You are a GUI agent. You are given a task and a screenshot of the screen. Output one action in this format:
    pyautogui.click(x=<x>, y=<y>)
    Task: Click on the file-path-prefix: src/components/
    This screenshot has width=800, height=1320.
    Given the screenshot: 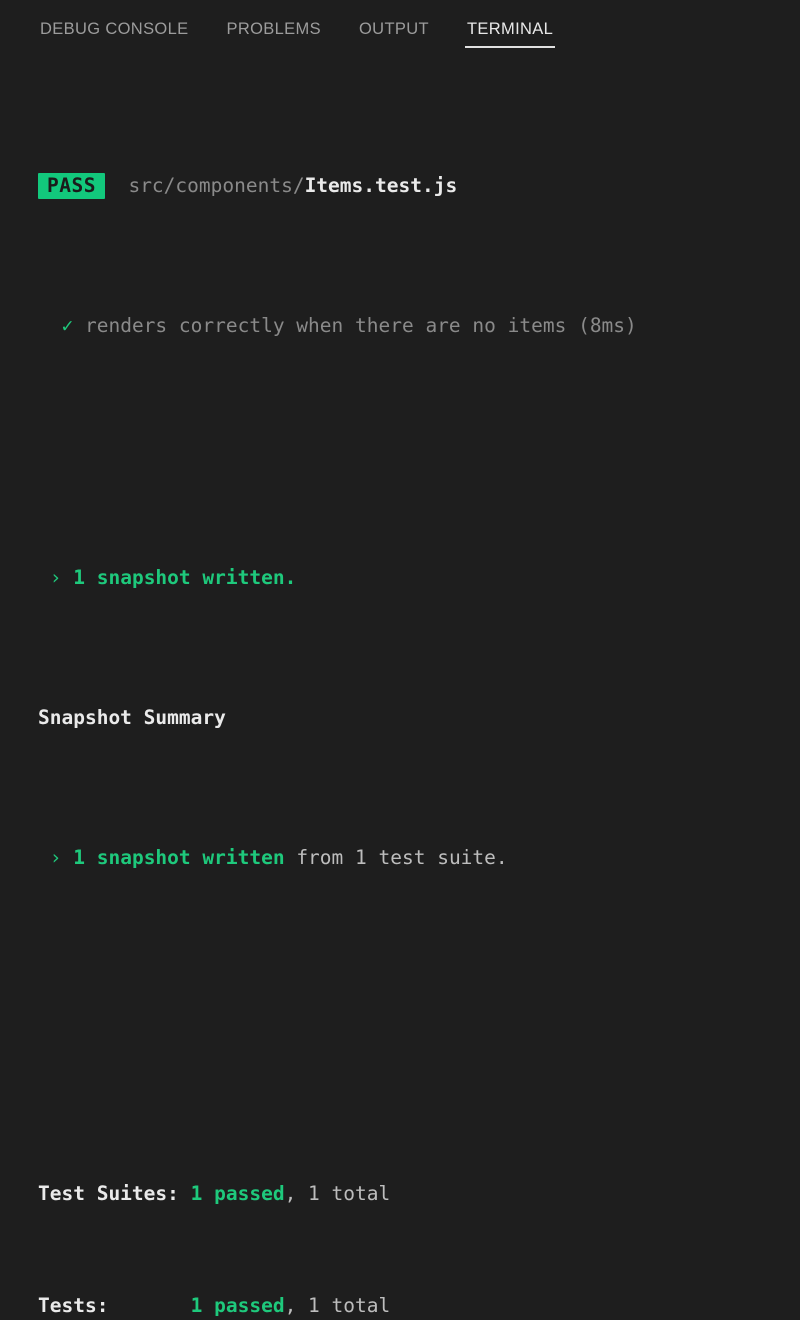 What is the action you would take?
    pyautogui.click(x=216, y=185)
    